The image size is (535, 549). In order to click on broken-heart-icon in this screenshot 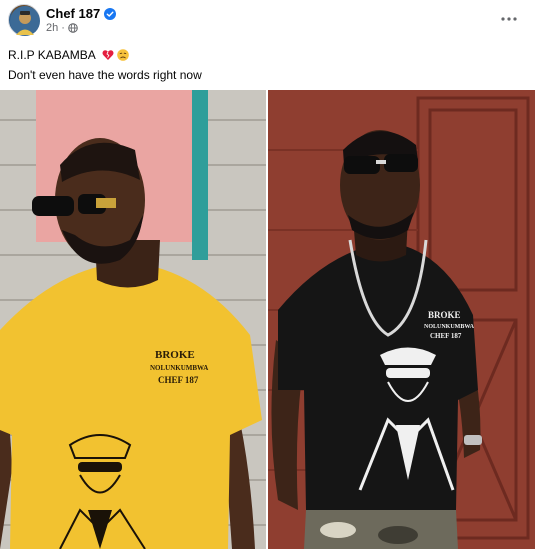, I will do `click(107, 53)`.